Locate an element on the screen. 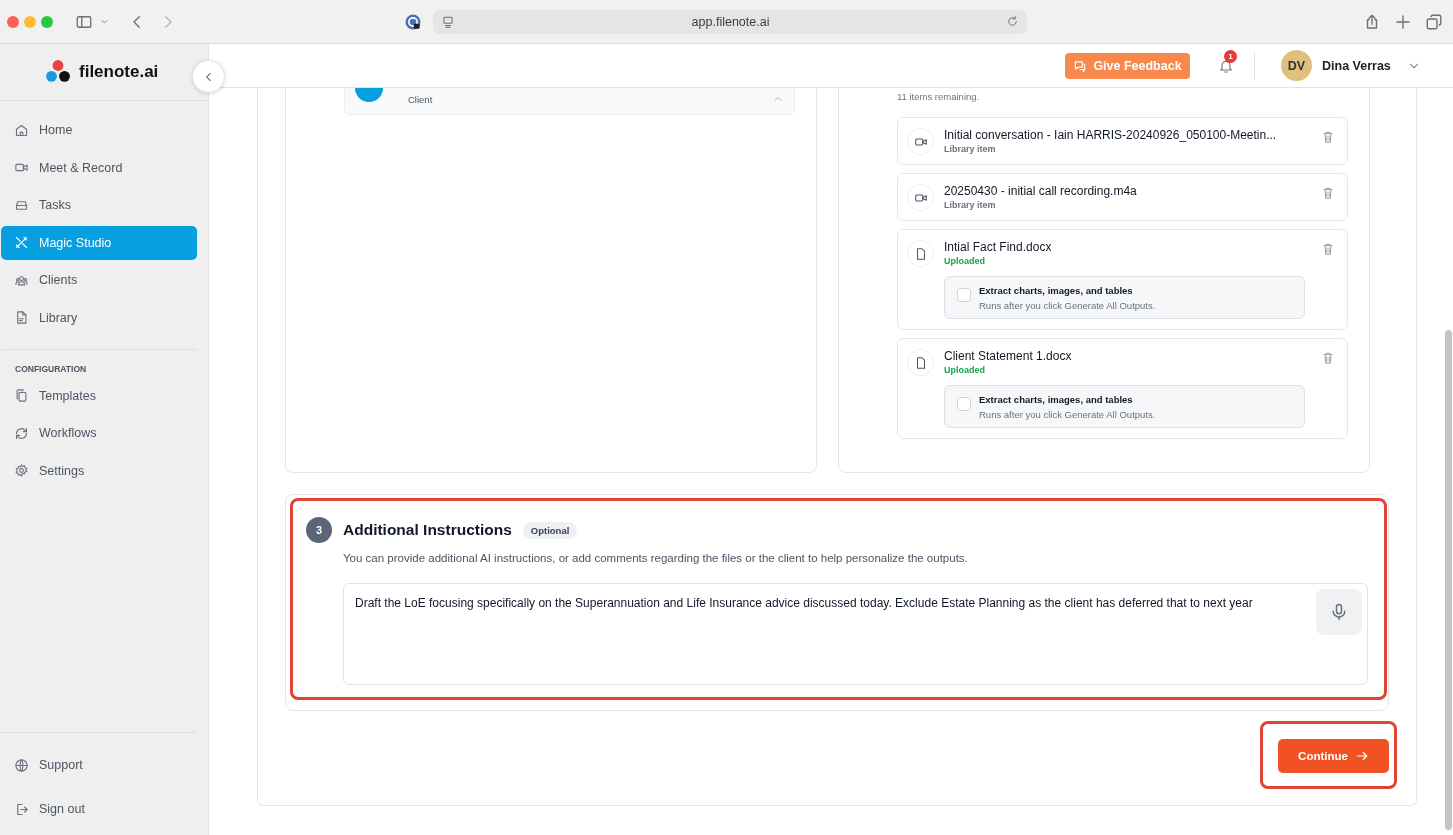 The width and height of the screenshot is (1453, 835). tabs-icon is located at coordinates (1434, 21).